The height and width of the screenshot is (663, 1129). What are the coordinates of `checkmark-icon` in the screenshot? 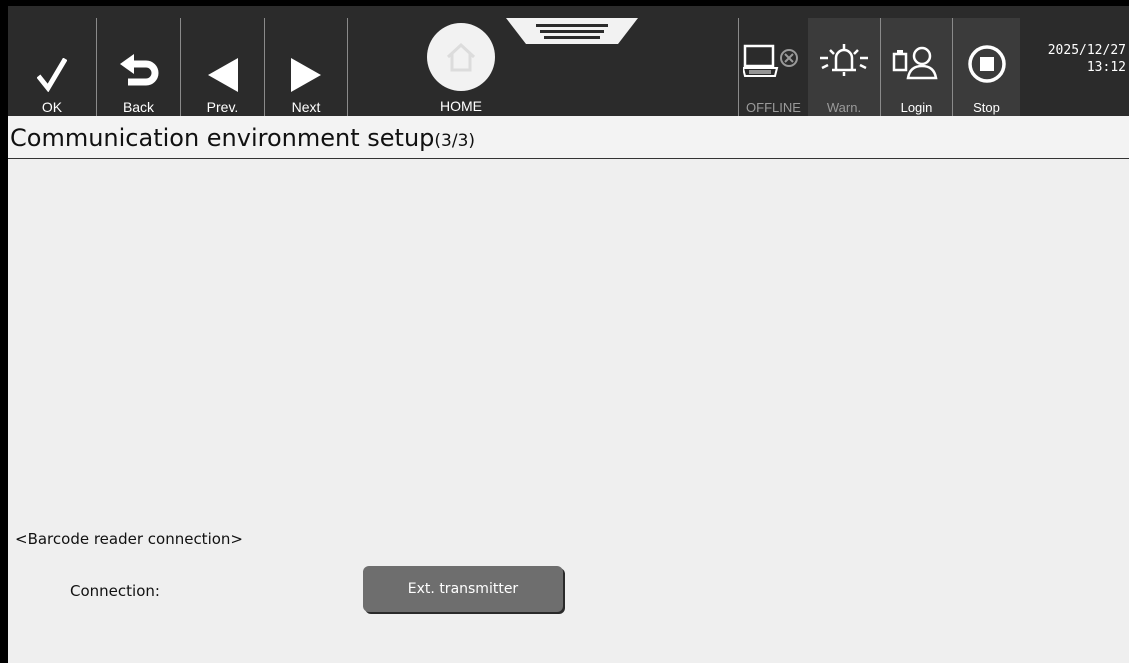 It's located at (52, 75).